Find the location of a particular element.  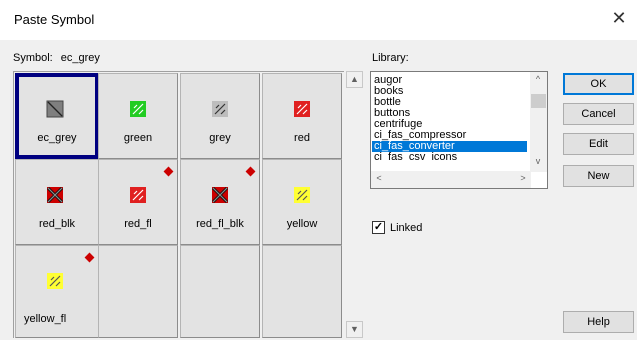

tile-label: red_blk is located at coordinates (57, 224).